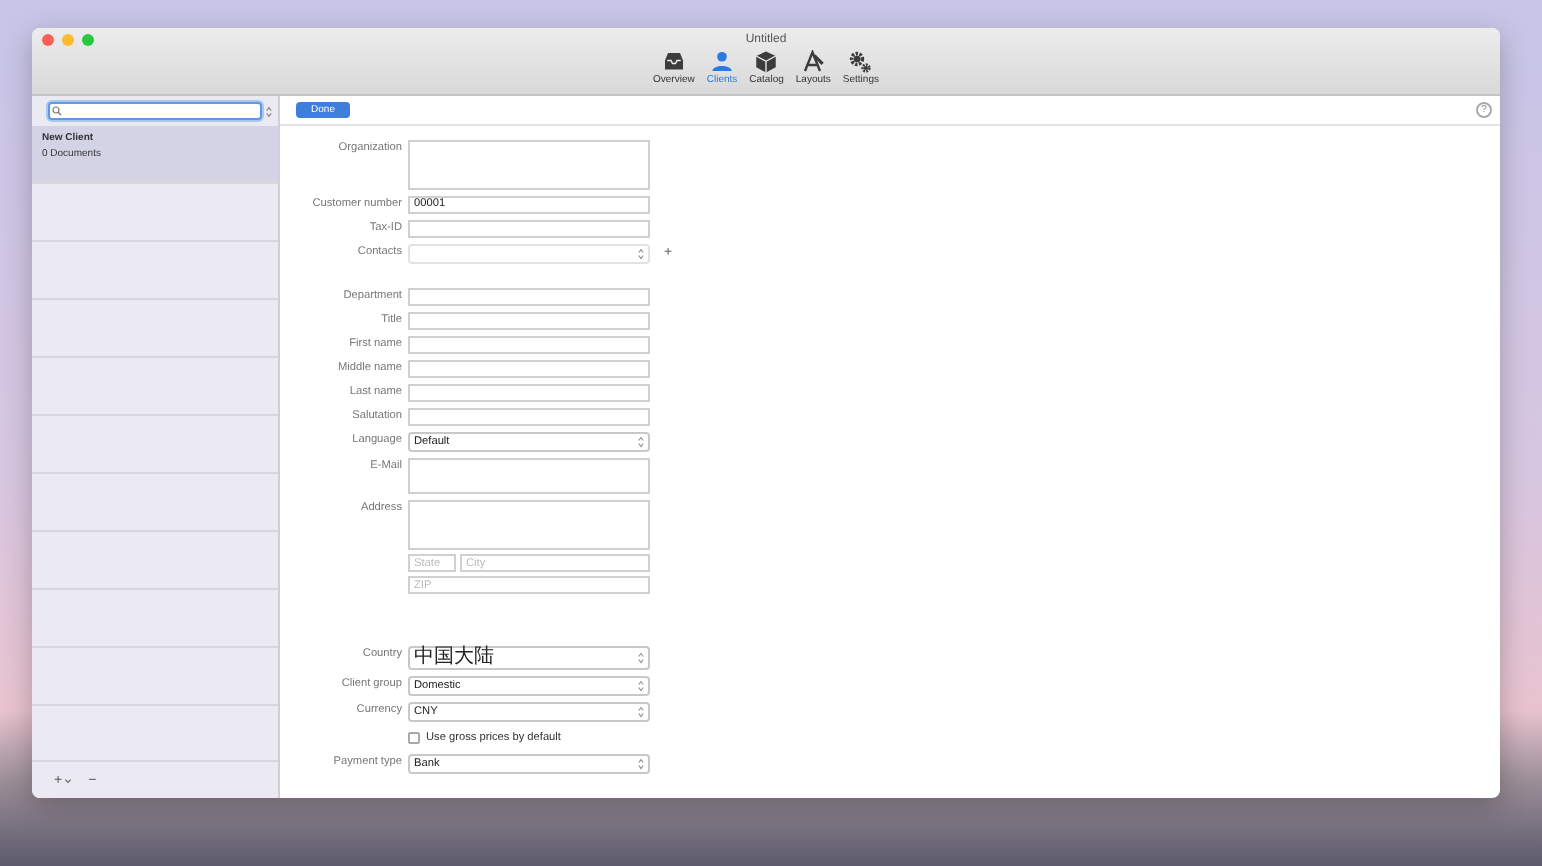 This screenshot has height=866, width=1542. I want to click on checkbox, so click(414, 738).